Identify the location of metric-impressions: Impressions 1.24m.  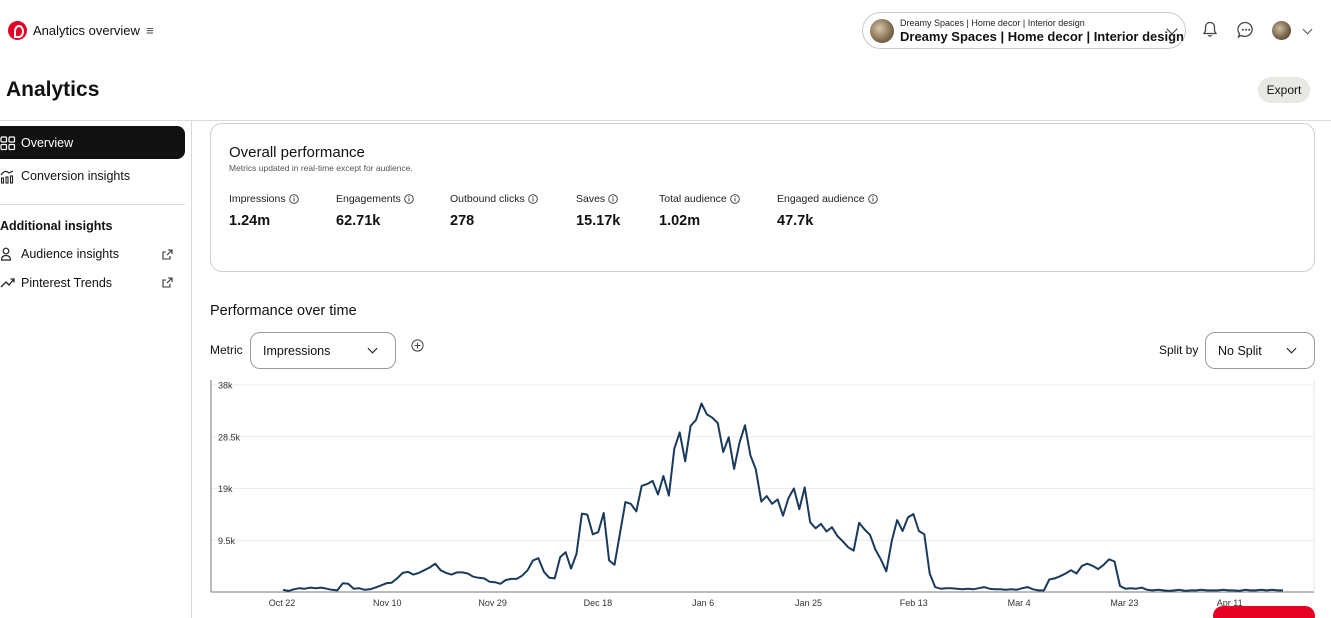
(264, 211).